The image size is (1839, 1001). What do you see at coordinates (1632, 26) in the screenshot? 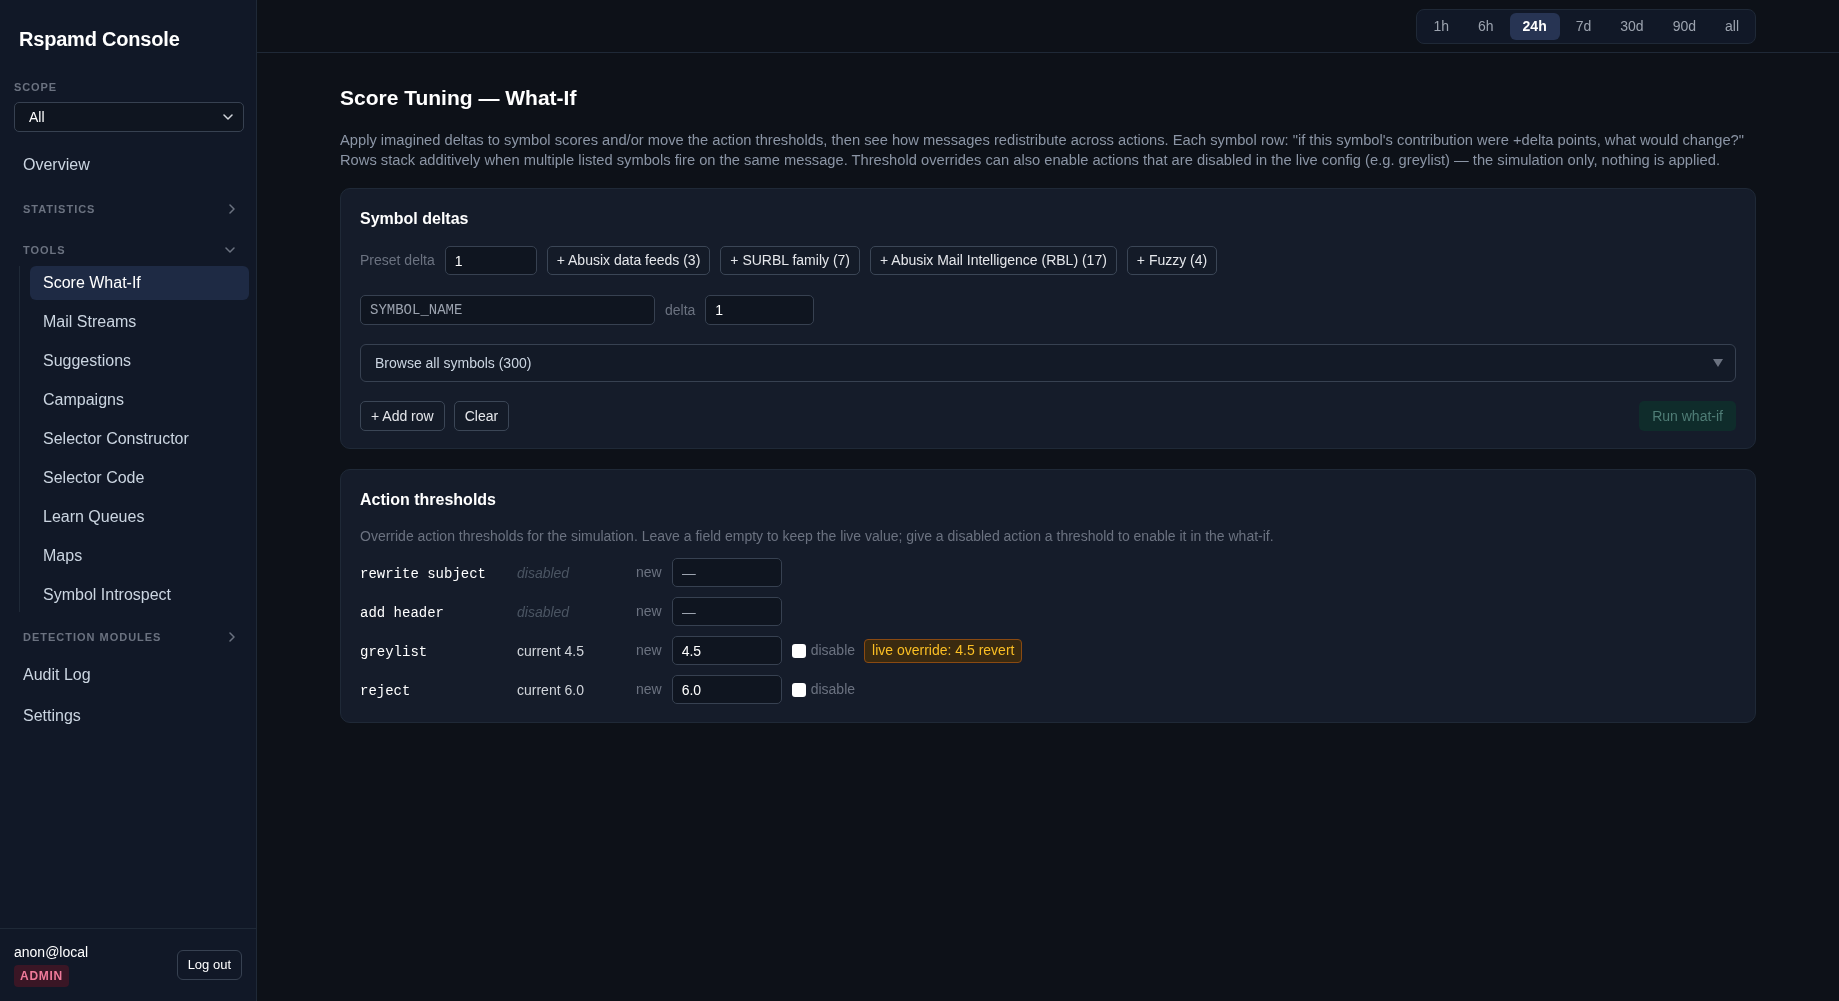
I see `range-tab: 30d` at bounding box center [1632, 26].